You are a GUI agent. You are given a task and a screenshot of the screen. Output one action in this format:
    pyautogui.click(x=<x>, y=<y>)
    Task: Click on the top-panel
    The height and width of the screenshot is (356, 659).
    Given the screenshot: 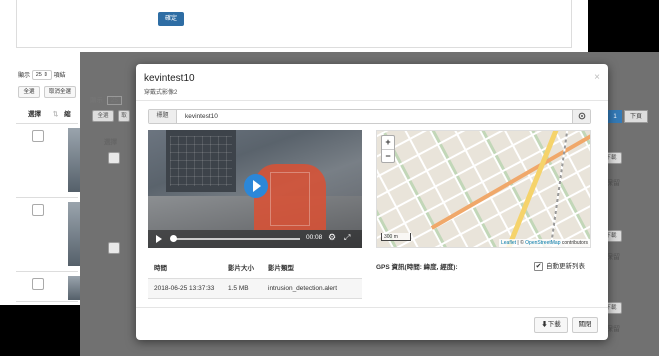 What is the action you would take?
    pyautogui.click(x=294, y=24)
    